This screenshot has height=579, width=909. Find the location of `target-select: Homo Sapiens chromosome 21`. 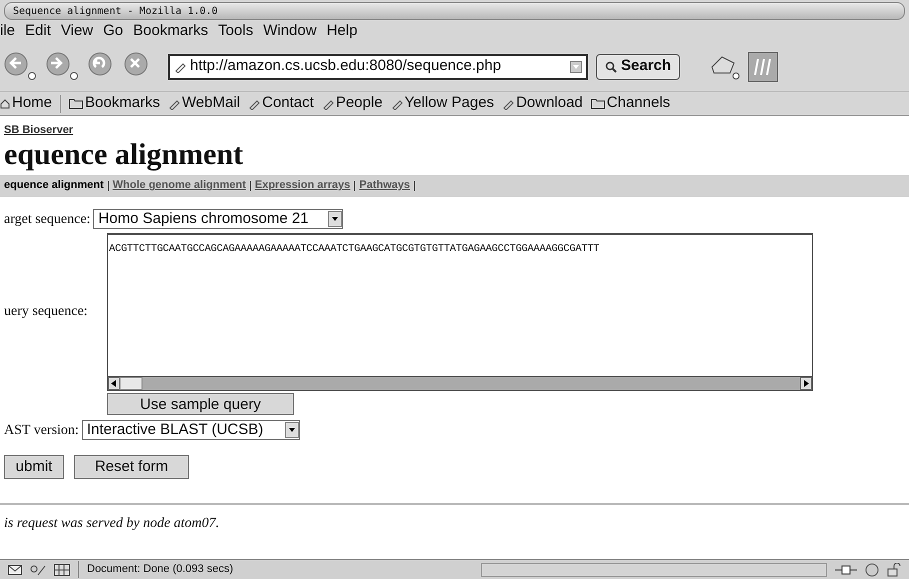

target-select: Homo Sapiens chromosome 21 is located at coordinates (218, 219).